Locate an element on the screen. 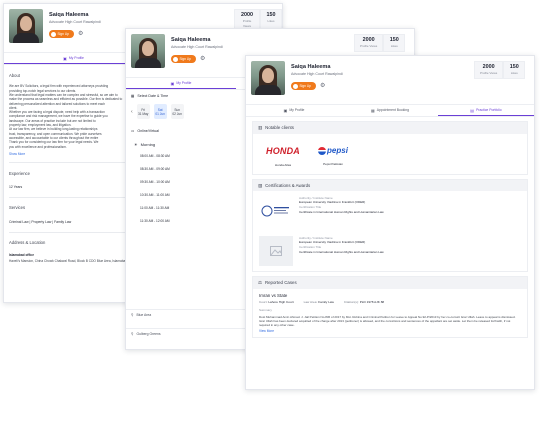 The width and height of the screenshot is (540, 427). pepsi-logo: pepsi is located at coordinates (333, 151).